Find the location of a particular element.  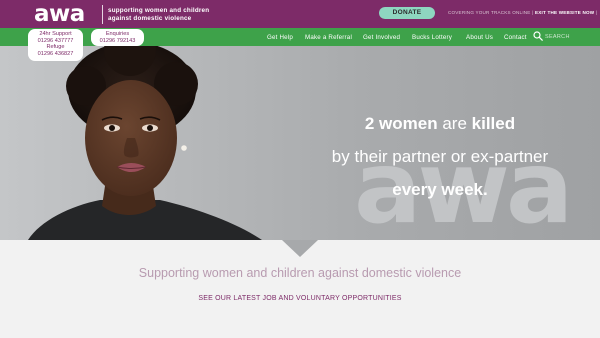

hero-text-are: are is located at coordinates (454, 123).